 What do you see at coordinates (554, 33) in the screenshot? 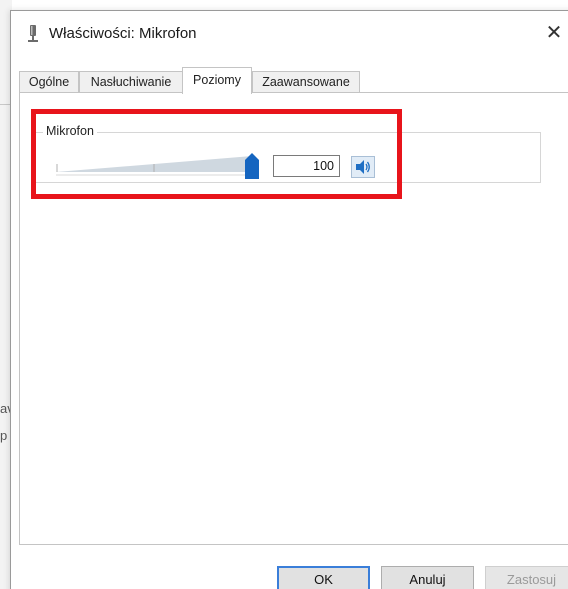
I see `close-button: ✕` at bounding box center [554, 33].